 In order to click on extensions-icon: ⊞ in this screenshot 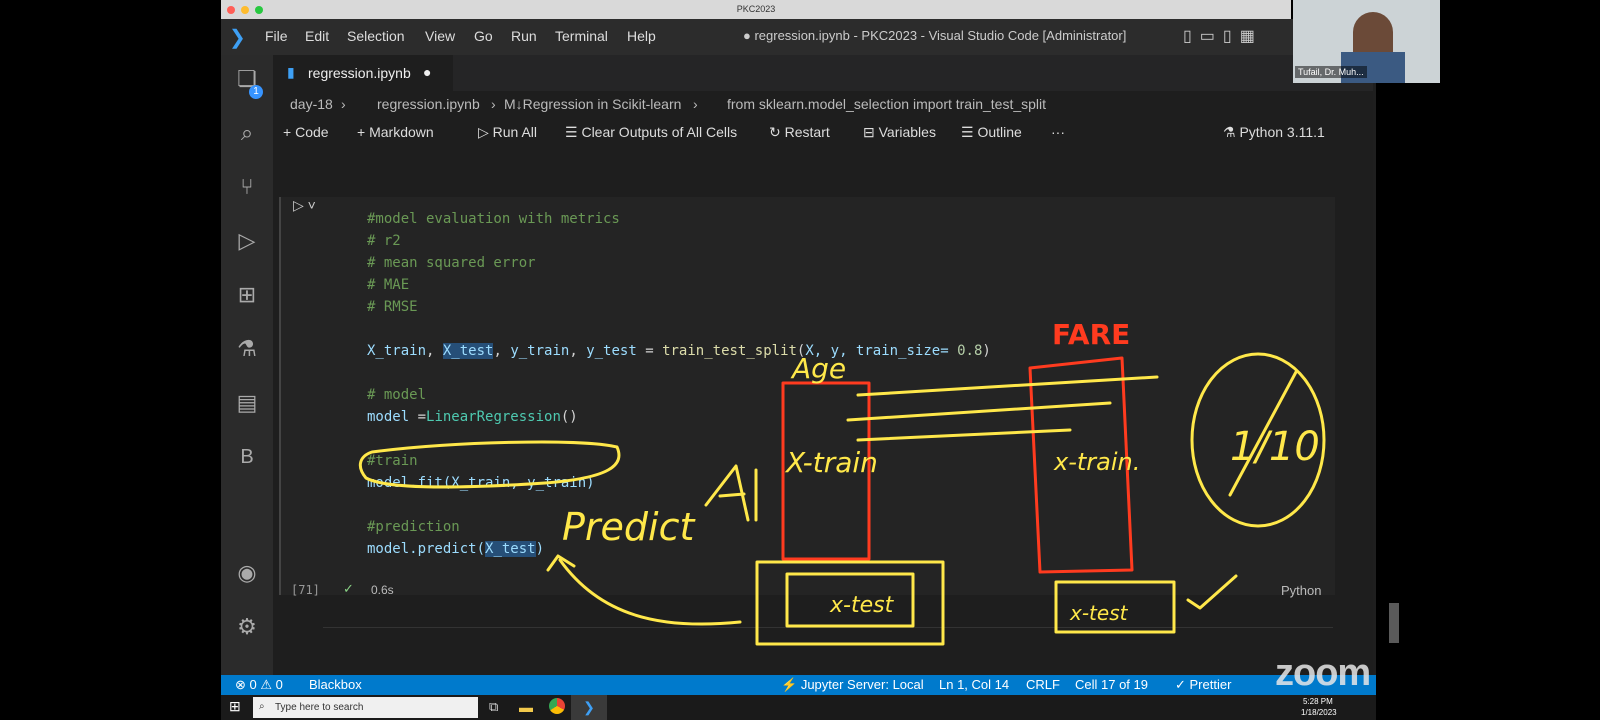, I will do `click(247, 295)`.